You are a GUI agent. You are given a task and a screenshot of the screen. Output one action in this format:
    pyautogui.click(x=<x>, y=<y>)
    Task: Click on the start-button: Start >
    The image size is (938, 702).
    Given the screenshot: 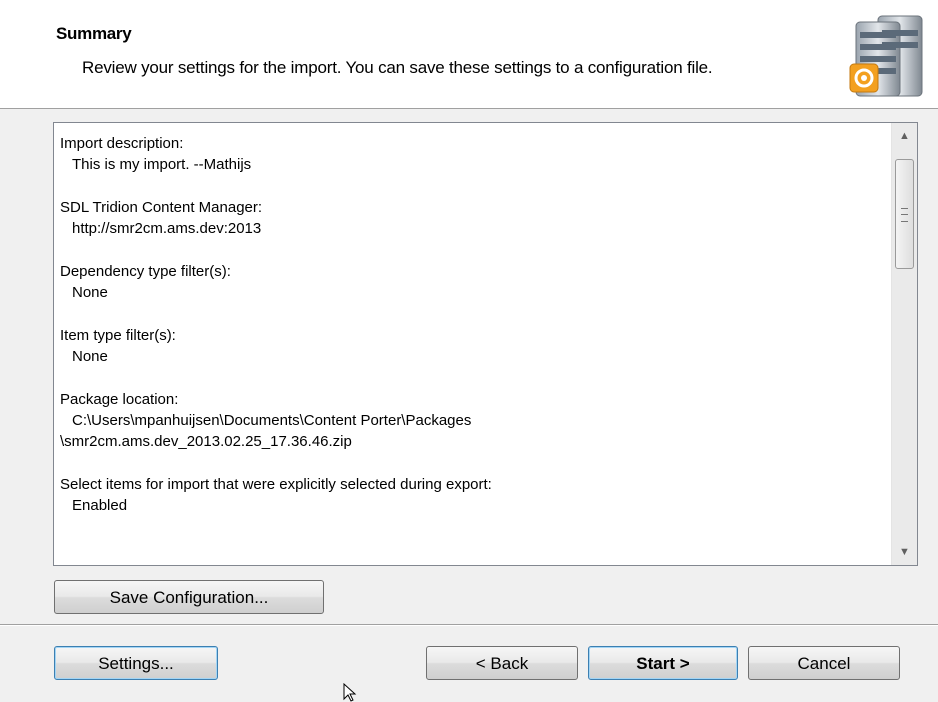 What is the action you would take?
    pyautogui.click(x=663, y=663)
    